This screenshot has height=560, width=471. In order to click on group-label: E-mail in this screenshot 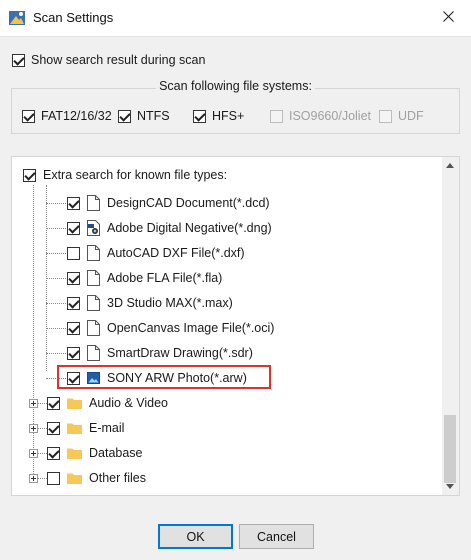, I will do `click(107, 428)`.